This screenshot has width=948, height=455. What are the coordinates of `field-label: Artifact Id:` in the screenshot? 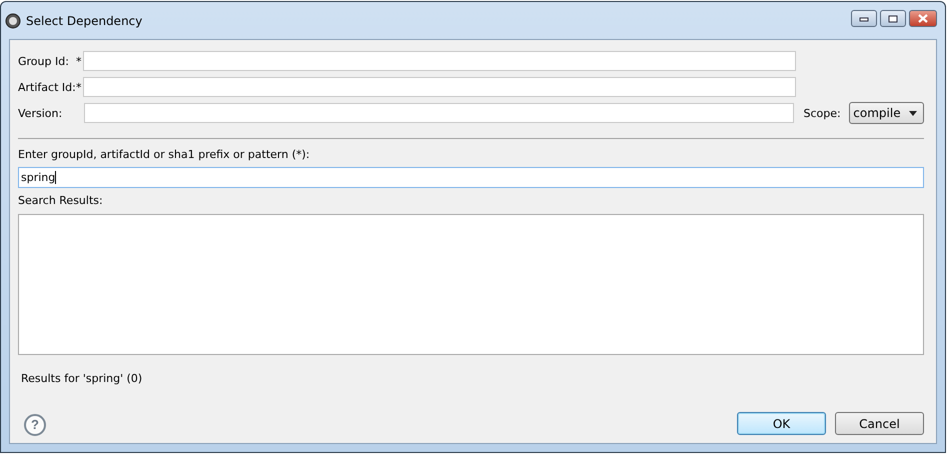 It's located at (46, 87).